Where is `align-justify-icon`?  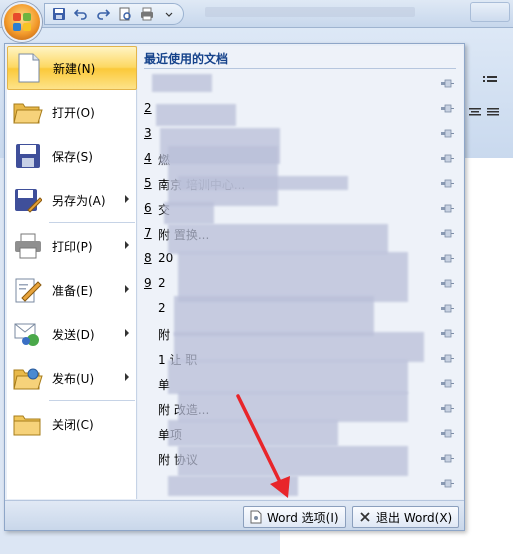
align-justify-icon is located at coordinates (493, 112).